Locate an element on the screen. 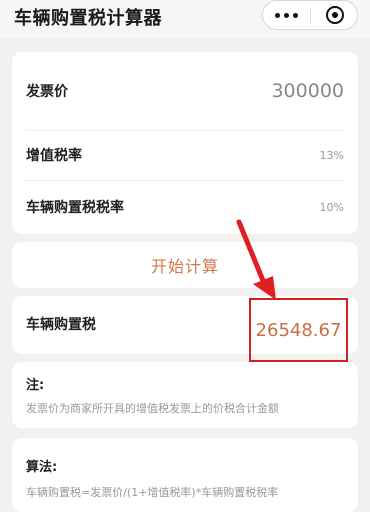  vat-rate-label: 增值税率 is located at coordinates (54, 156).